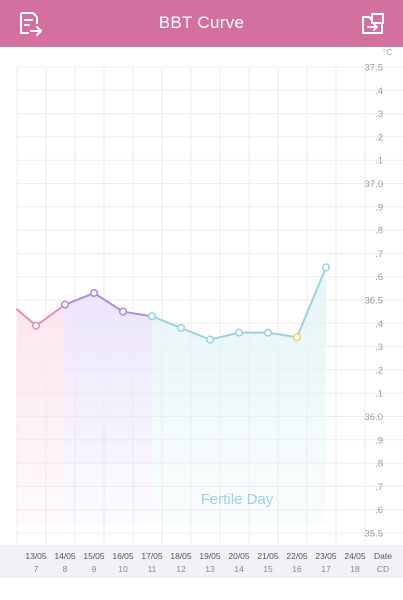 This screenshot has width=403, height=600. What do you see at coordinates (210, 569) in the screenshot?
I see `cycle-day-label: 13` at bounding box center [210, 569].